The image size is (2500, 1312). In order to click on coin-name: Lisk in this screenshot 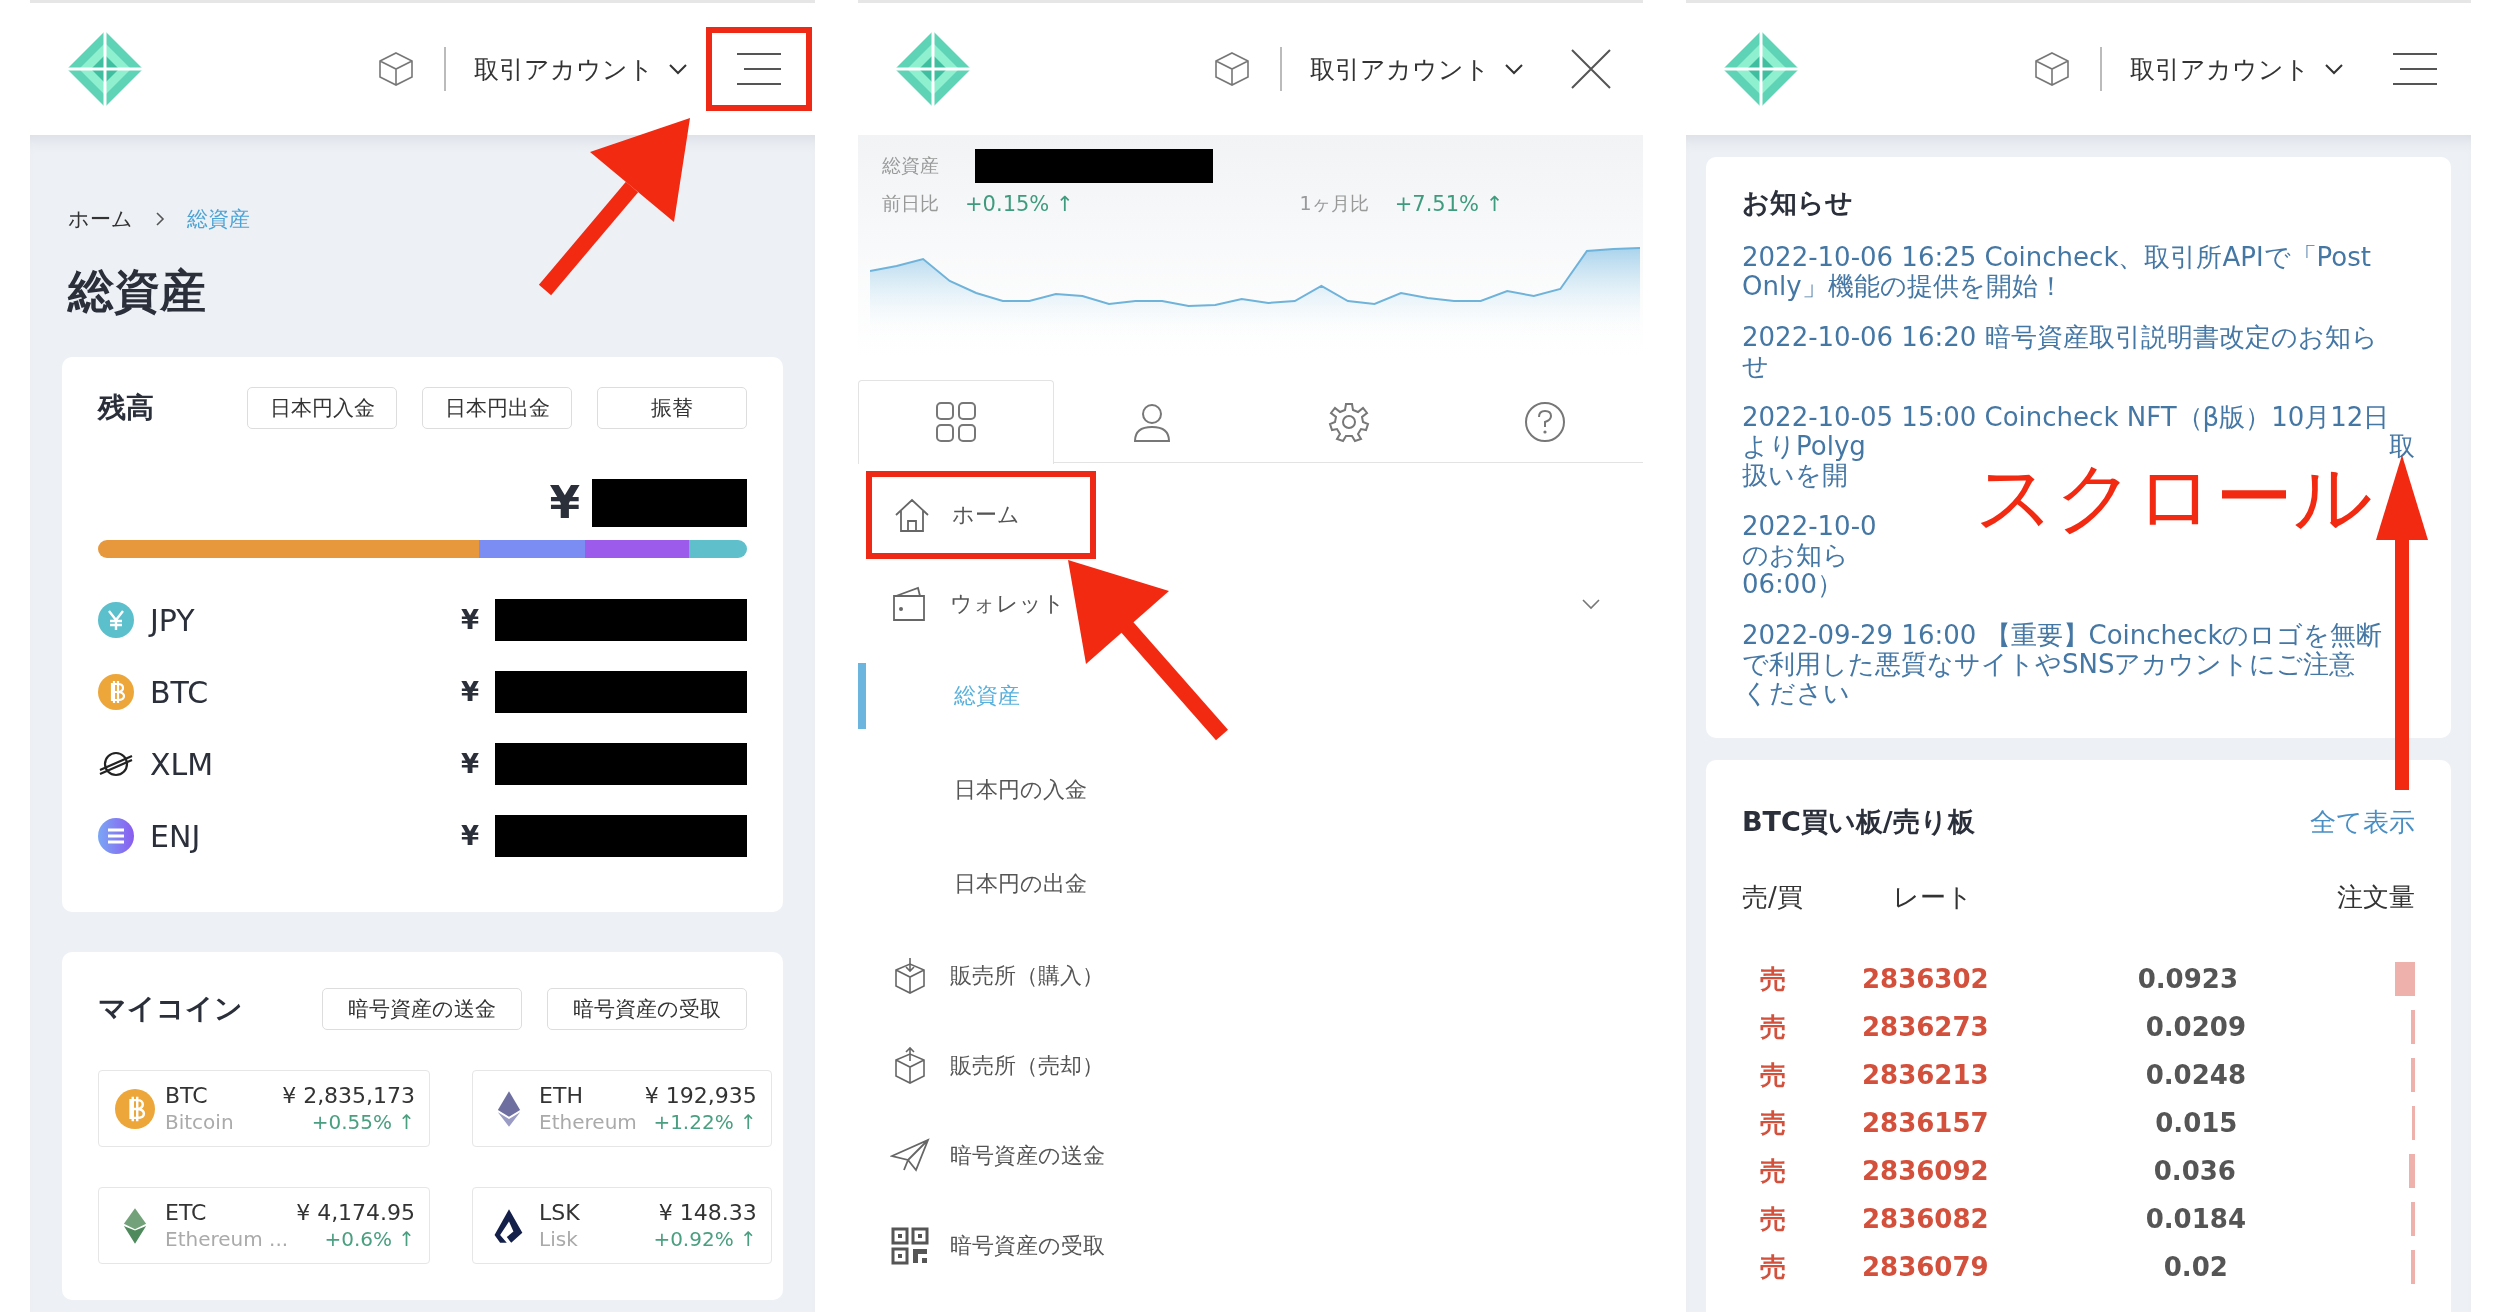, I will do `click(559, 1239)`.